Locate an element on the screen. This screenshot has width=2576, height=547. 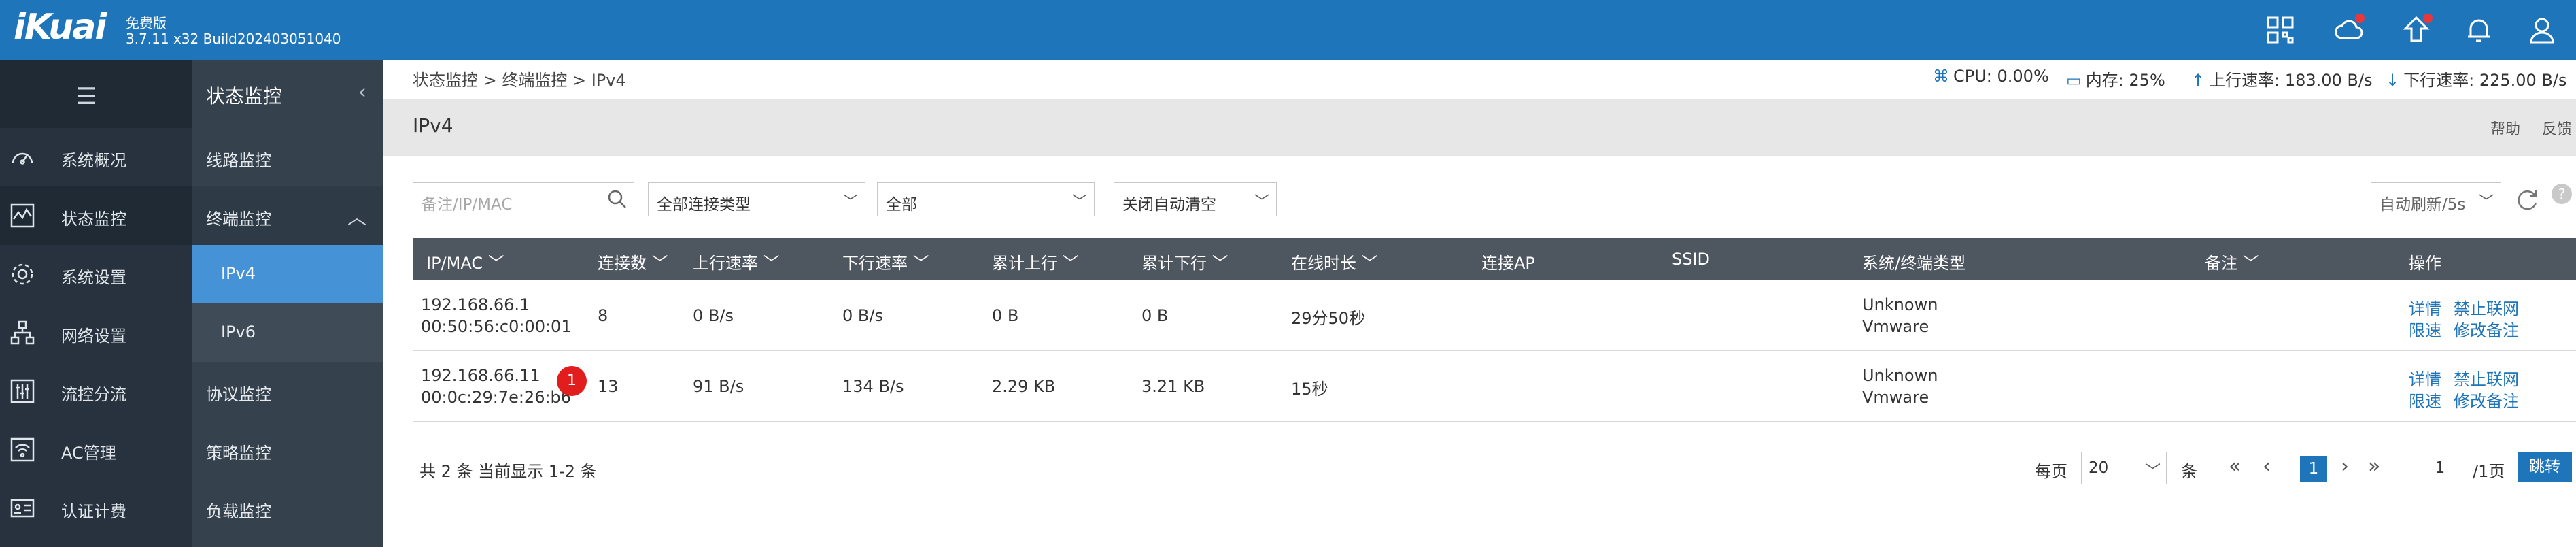
last-page-icon: » is located at coordinates (2374, 466).